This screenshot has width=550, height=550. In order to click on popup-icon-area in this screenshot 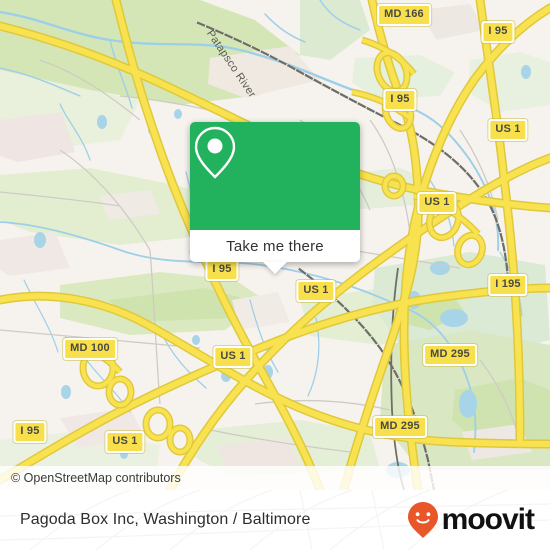, I will do `click(275, 176)`.